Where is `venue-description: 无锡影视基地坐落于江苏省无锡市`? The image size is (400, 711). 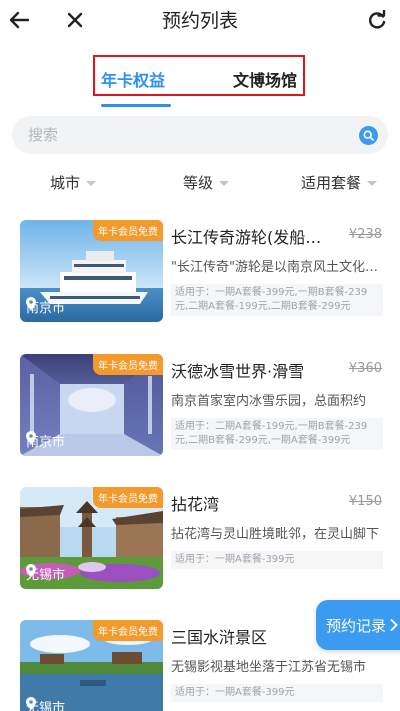 venue-description: 无锡影视基地坐落于江苏省无锡市 is located at coordinates (269, 667).